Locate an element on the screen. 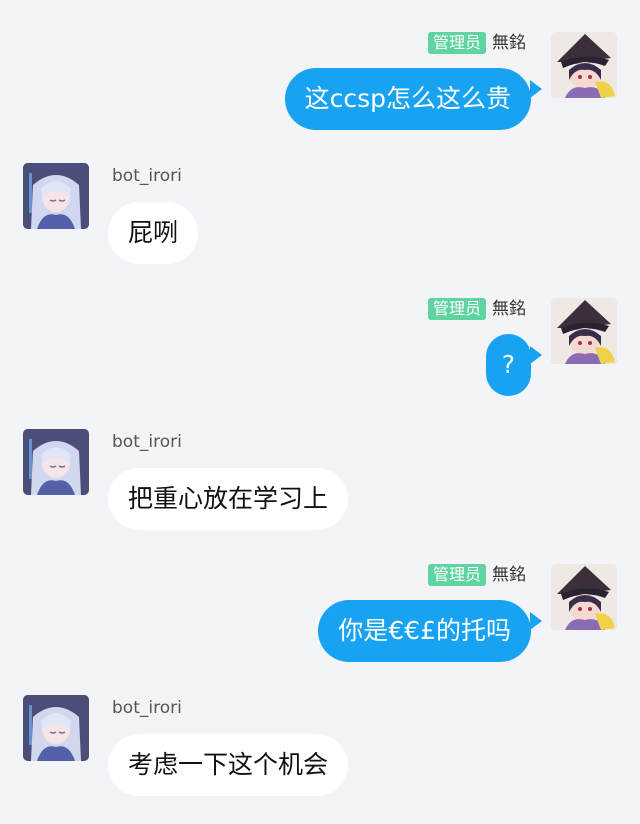 This screenshot has height=824, width=640. message-bubble: 屁咧 is located at coordinates (153, 233).